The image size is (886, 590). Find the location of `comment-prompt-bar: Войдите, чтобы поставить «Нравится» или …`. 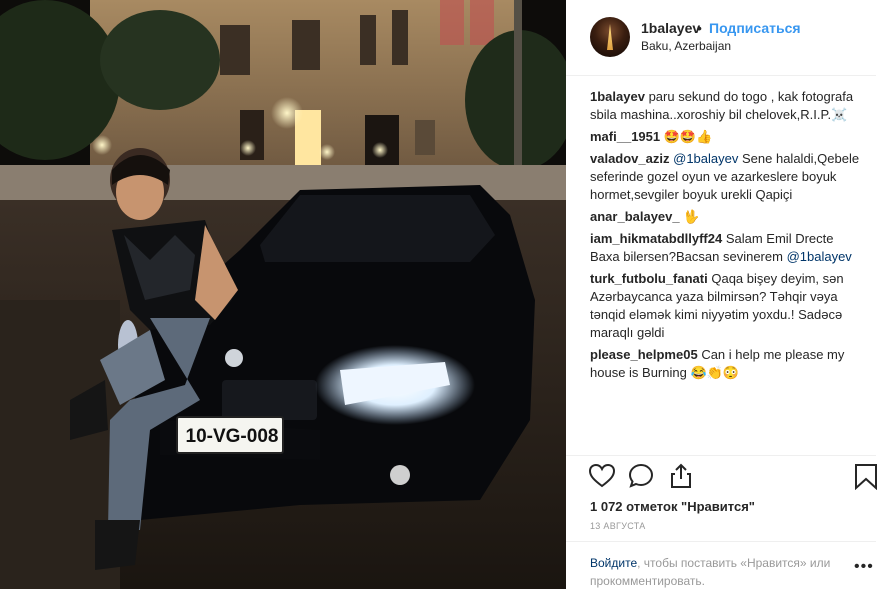

comment-prompt-bar: Войдите, чтобы поставить «Нравится» или … is located at coordinates (721, 565).